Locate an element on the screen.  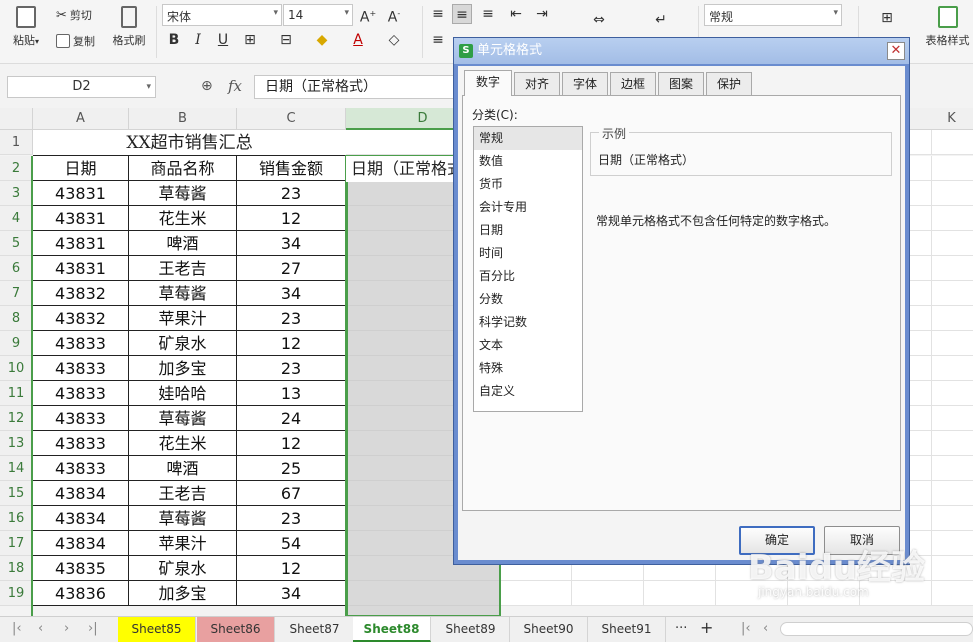
indent-increase-icon: ⇥ is located at coordinates (542, 14).